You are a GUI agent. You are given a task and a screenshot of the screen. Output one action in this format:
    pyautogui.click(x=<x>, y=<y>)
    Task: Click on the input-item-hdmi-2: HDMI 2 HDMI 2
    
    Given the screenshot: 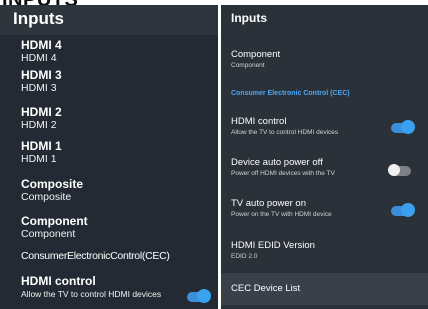 What is the action you would take?
    pyautogui.click(x=41, y=119)
    